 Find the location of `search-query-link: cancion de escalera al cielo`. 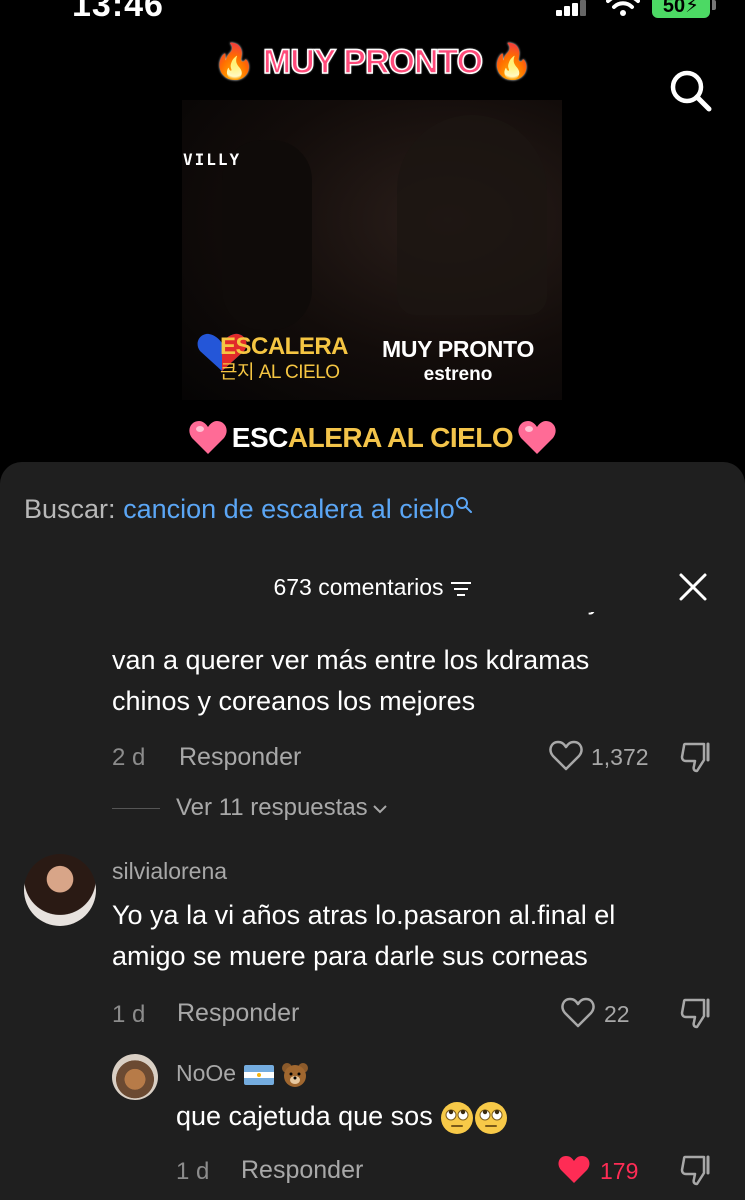

search-query-link: cancion de escalera al cielo is located at coordinates (289, 509).